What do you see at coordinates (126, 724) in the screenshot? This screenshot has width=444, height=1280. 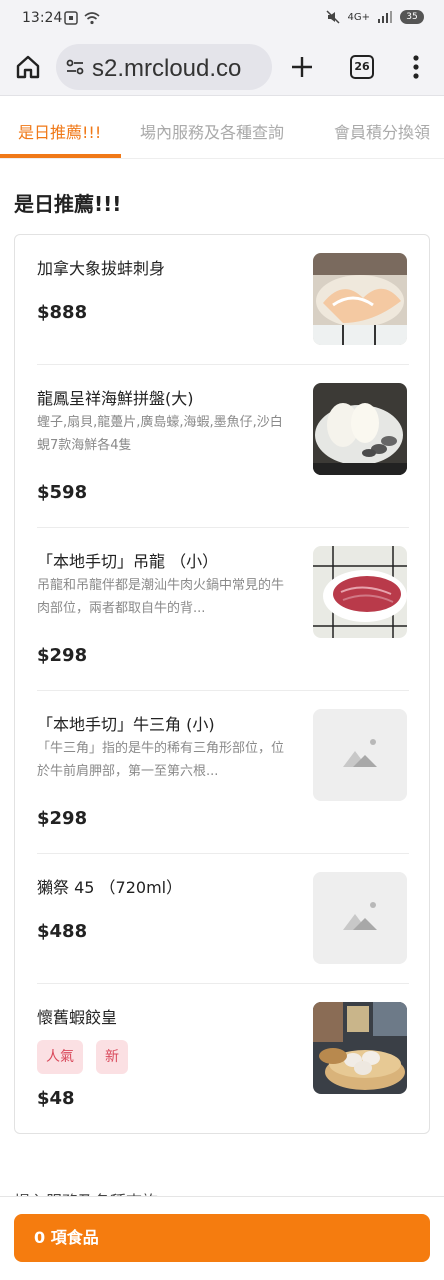 I see `item-name: 「本地手切」牛三角 (小)` at bounding box center [126, 724].